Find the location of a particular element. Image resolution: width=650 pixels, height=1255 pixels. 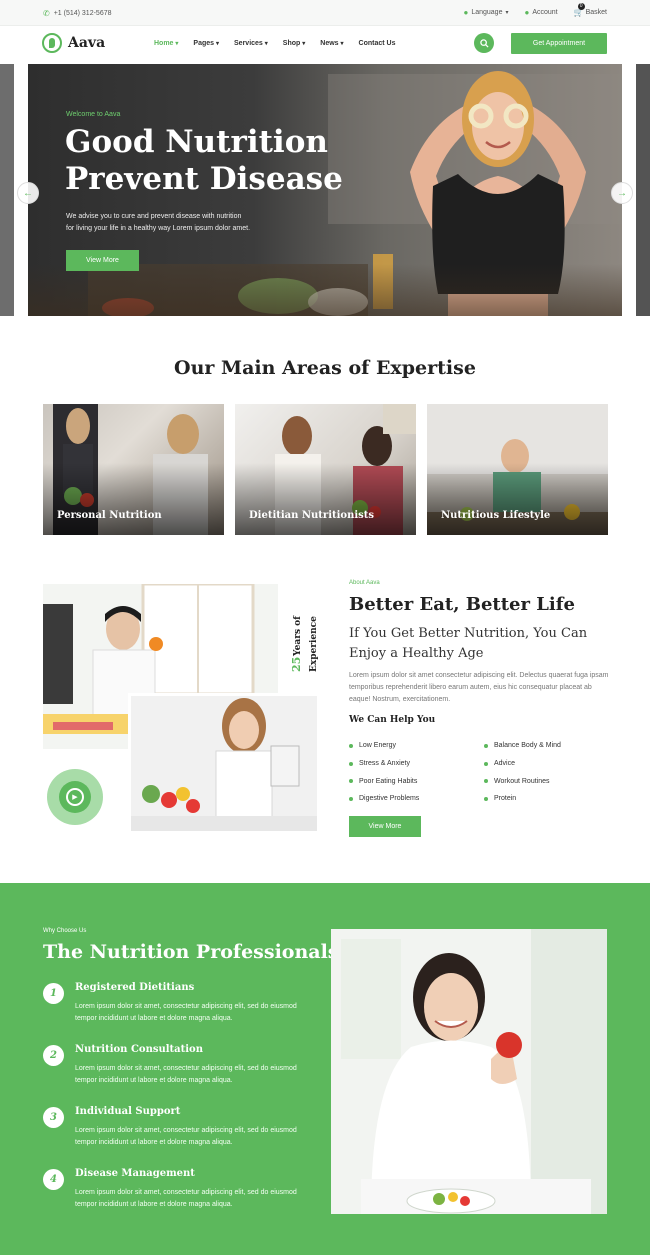

feature-number-badge: 3 is located at coordinates (53, 1117).